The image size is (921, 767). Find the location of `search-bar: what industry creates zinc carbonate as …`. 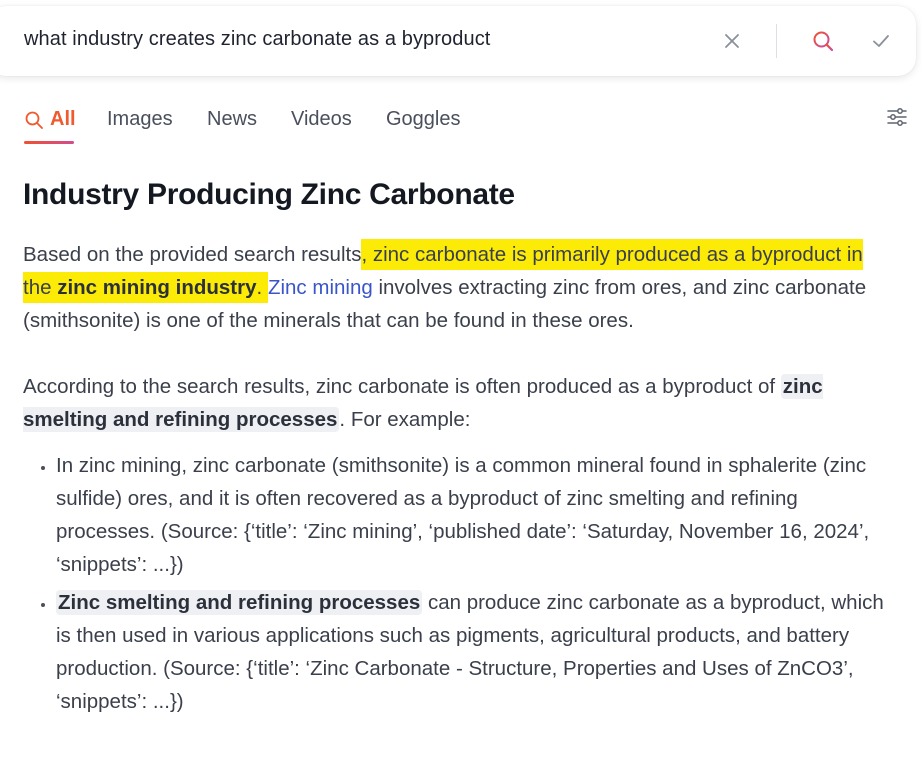

search-bar: what industry creates zinc carbonate as … is located at coordinates (458, 41).